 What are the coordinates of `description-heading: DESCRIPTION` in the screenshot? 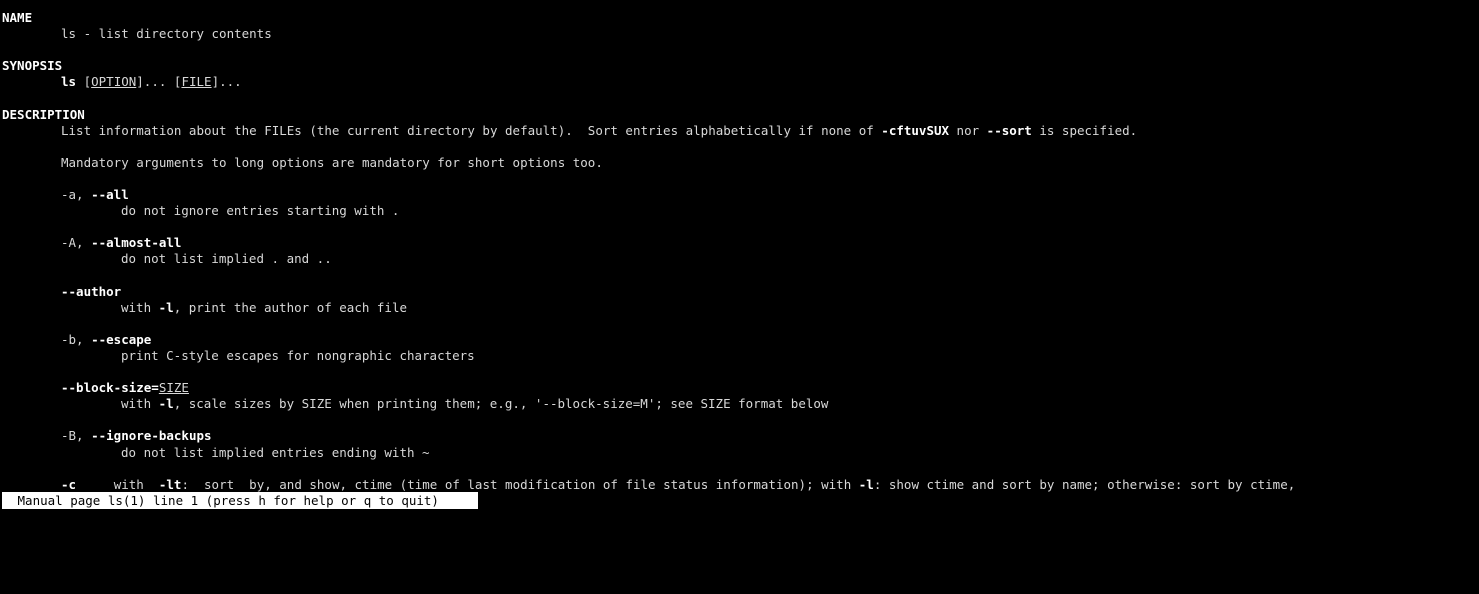 It's located at (43, 114).